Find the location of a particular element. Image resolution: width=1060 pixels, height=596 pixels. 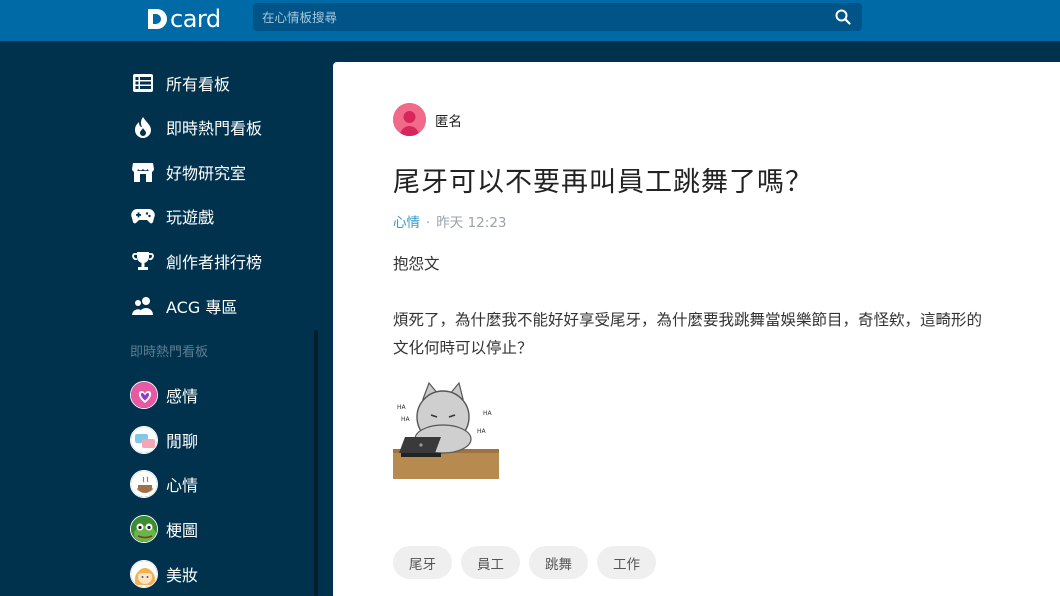

post-author: 匿名 is located at coordinates (427, 119).